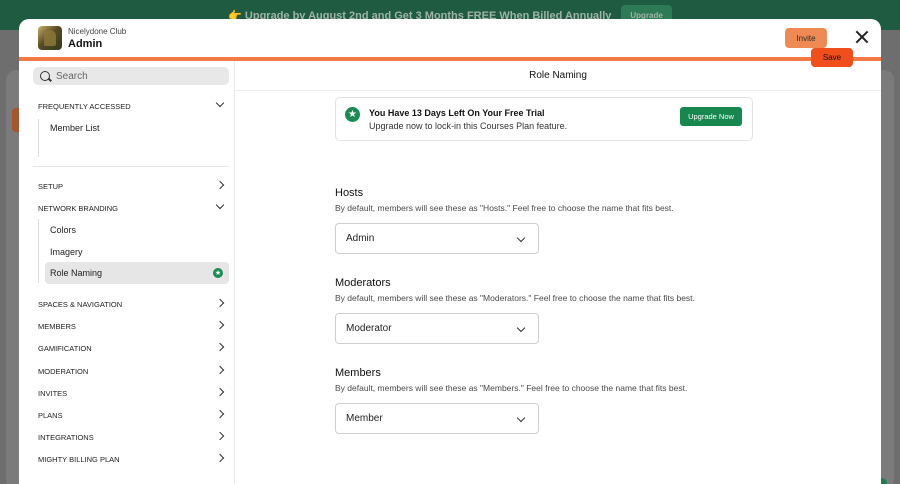 The width and height of the screenshot is (900, 484). Describe the element at coordinates (127, 371) in the screenshot. I see `section-moderation: MODERATION` at that location.